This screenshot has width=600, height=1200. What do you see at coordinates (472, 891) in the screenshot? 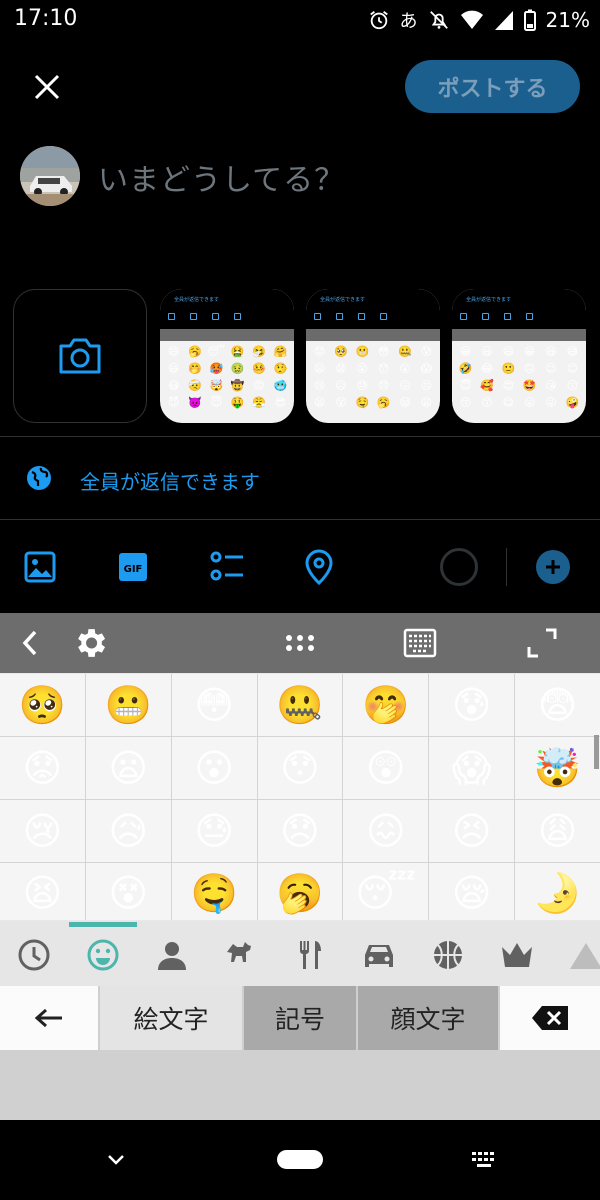
I see `emoji-key: 😪` at bounding box center [472, 891].